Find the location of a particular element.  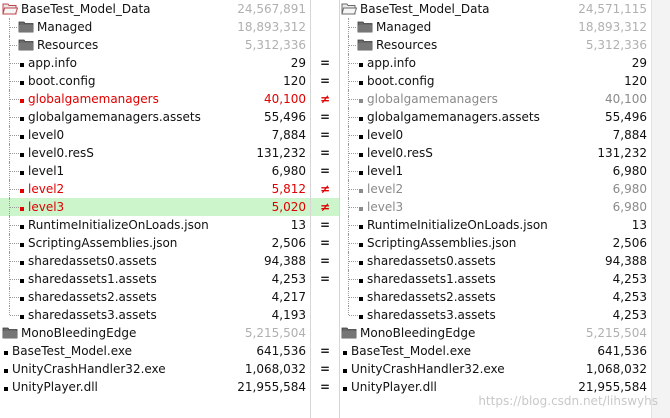

item-name: globalgamemanagers.assets is located at coordinates (453, 117).